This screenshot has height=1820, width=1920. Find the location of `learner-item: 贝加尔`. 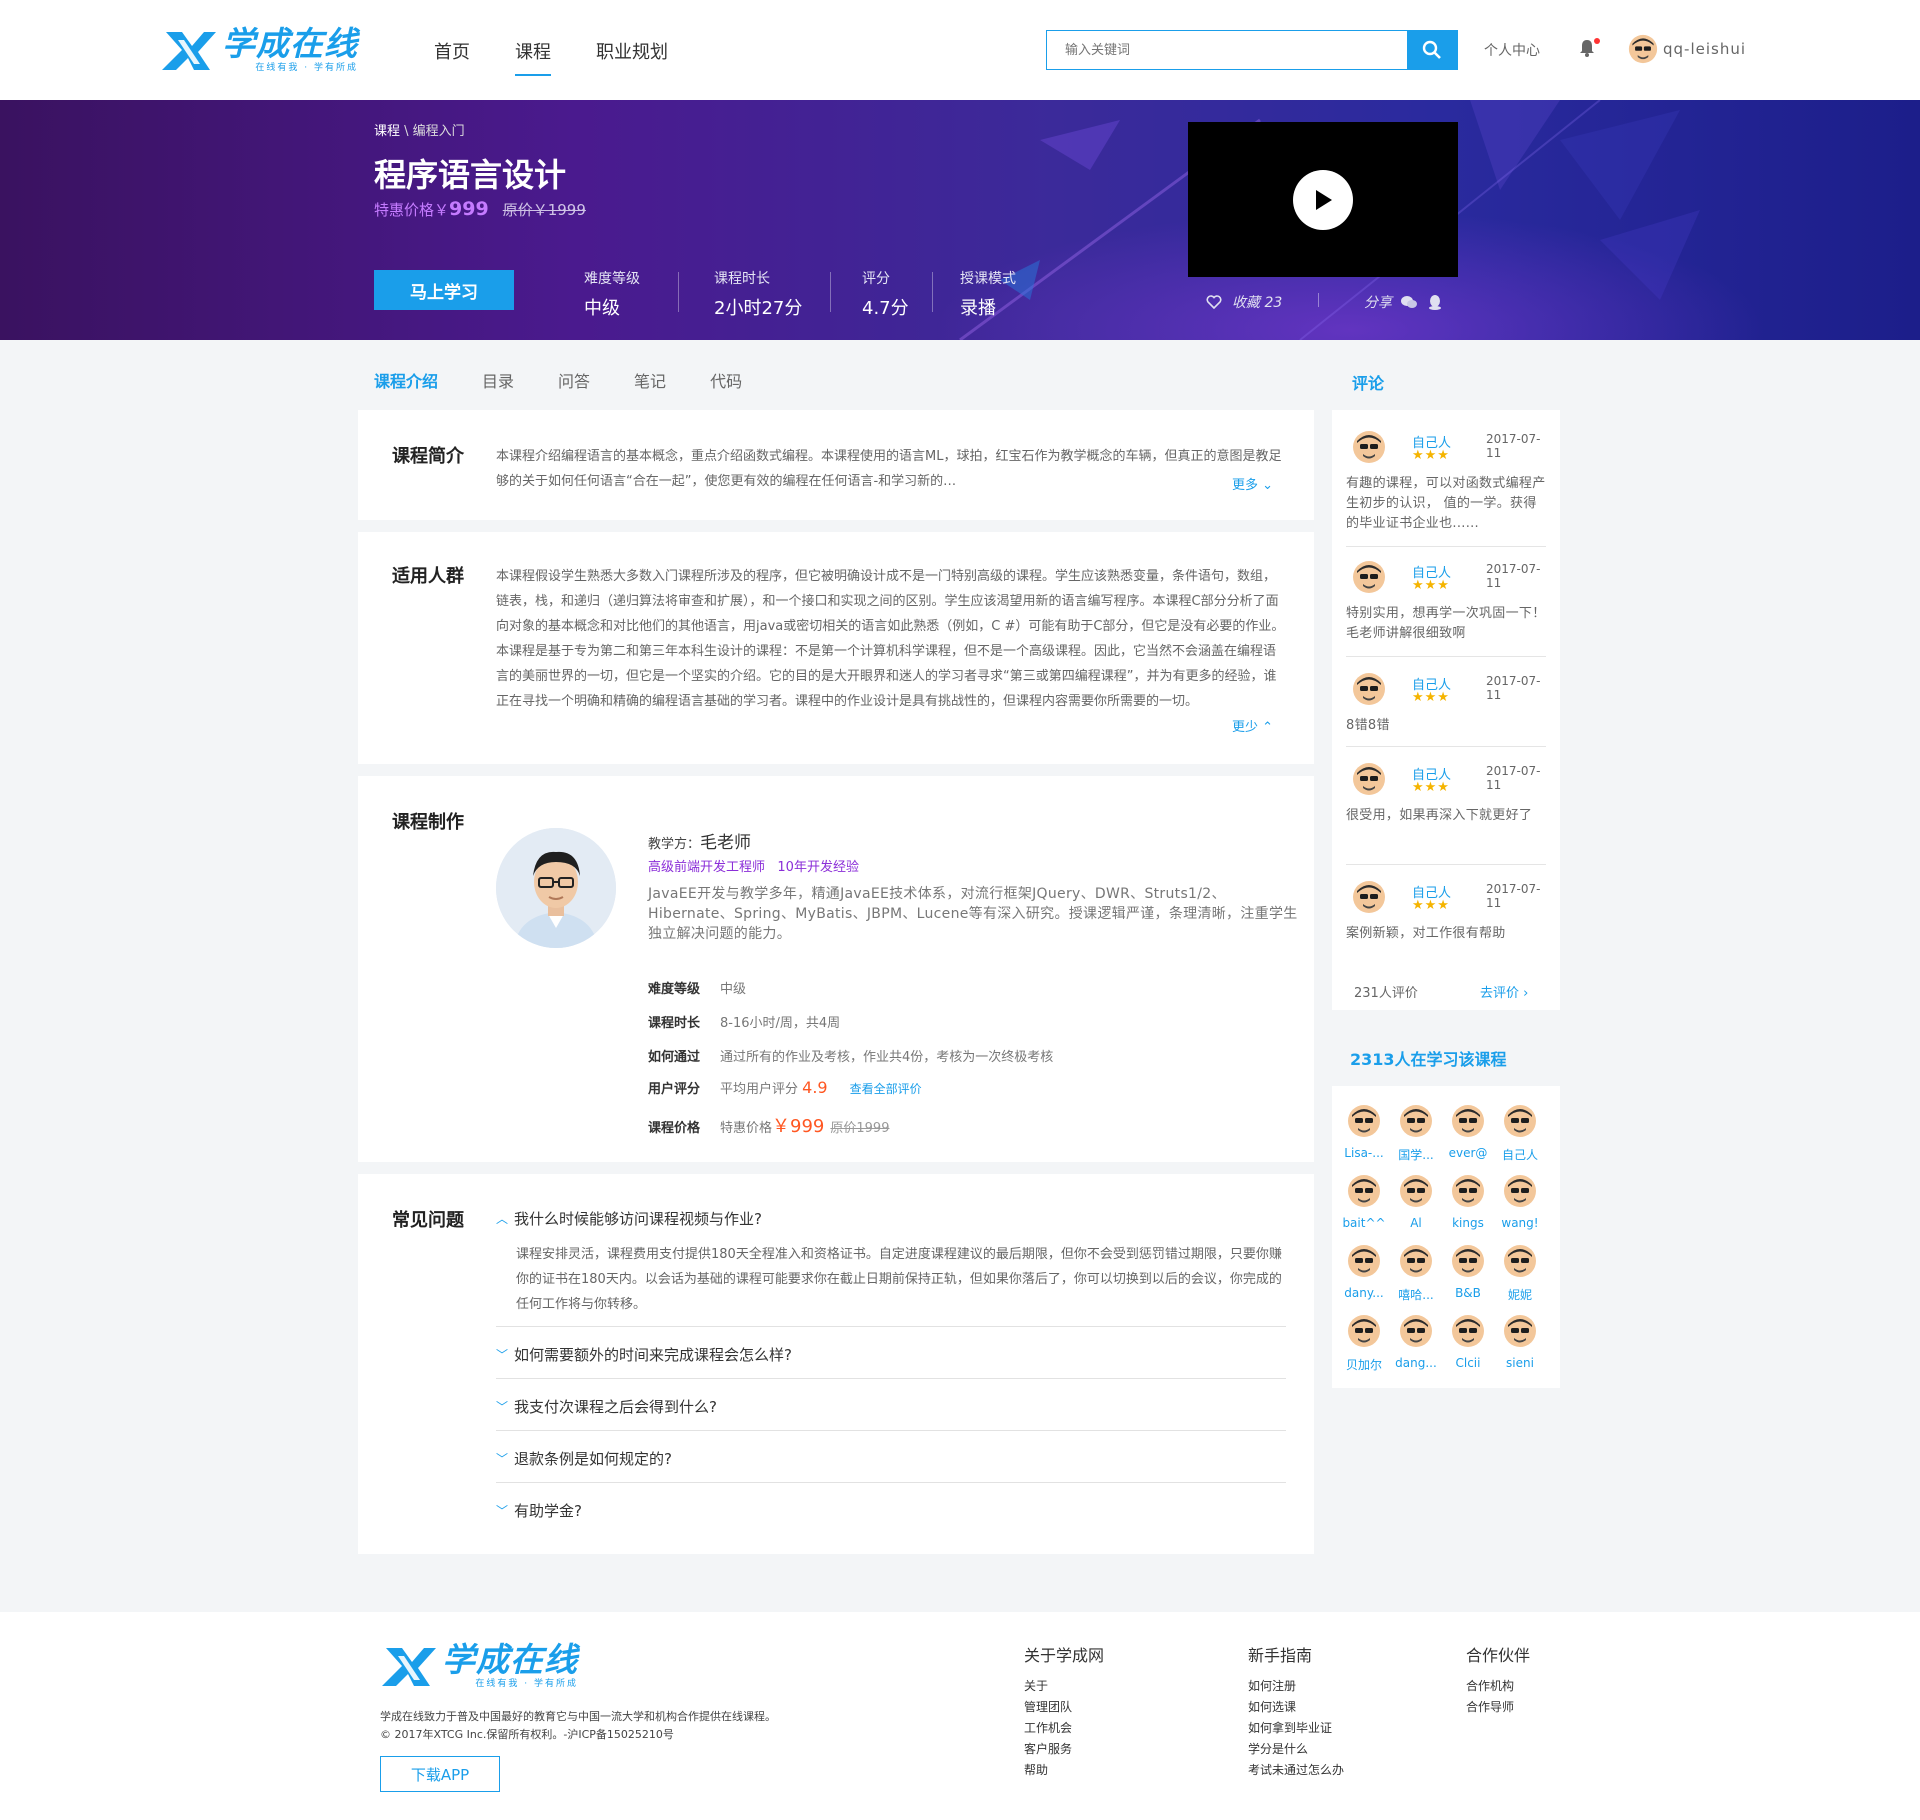

learner-item: 贝加尔 is located at coordinates (1364, 1343).